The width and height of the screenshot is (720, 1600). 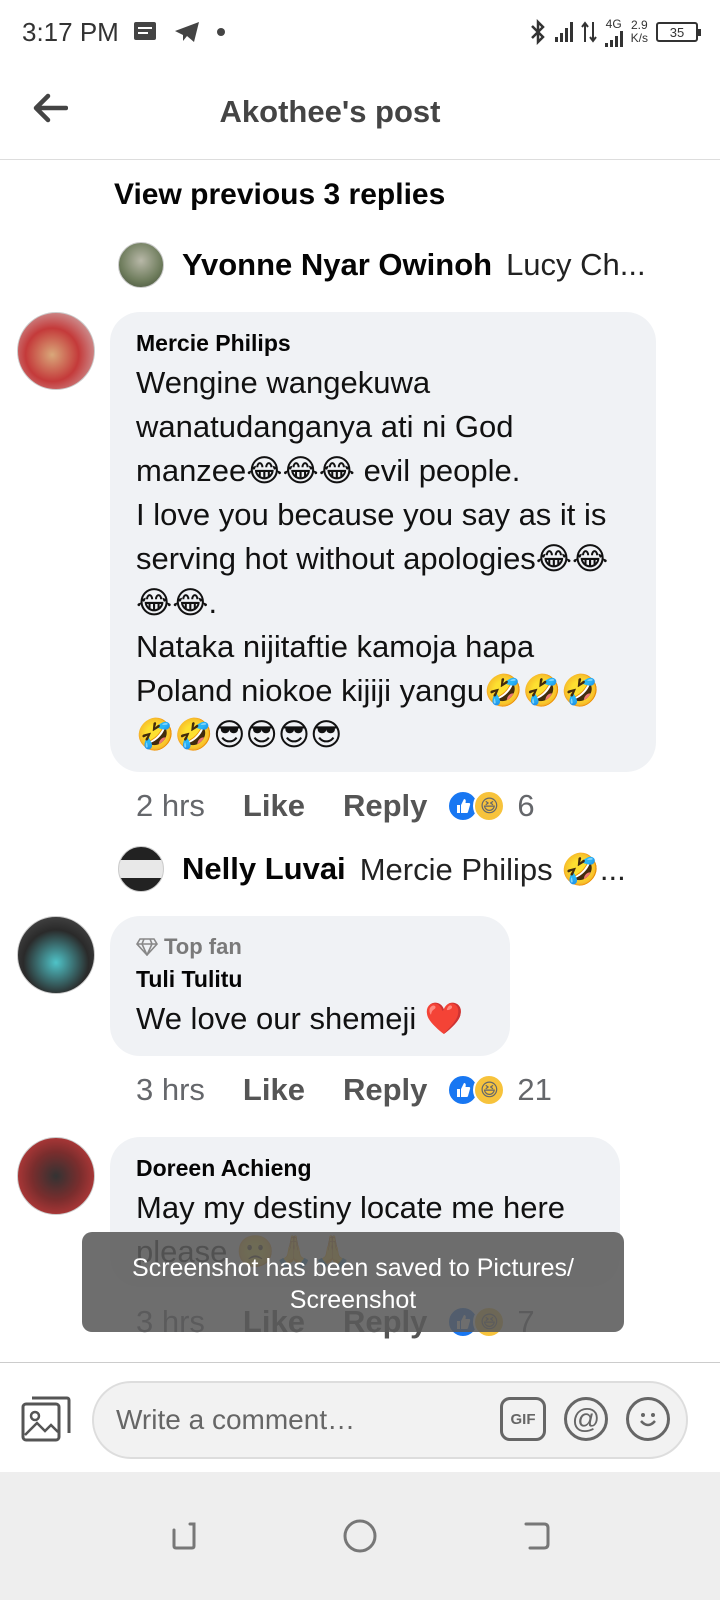 I want to click on recents-button, so click(x=184, y=1536).